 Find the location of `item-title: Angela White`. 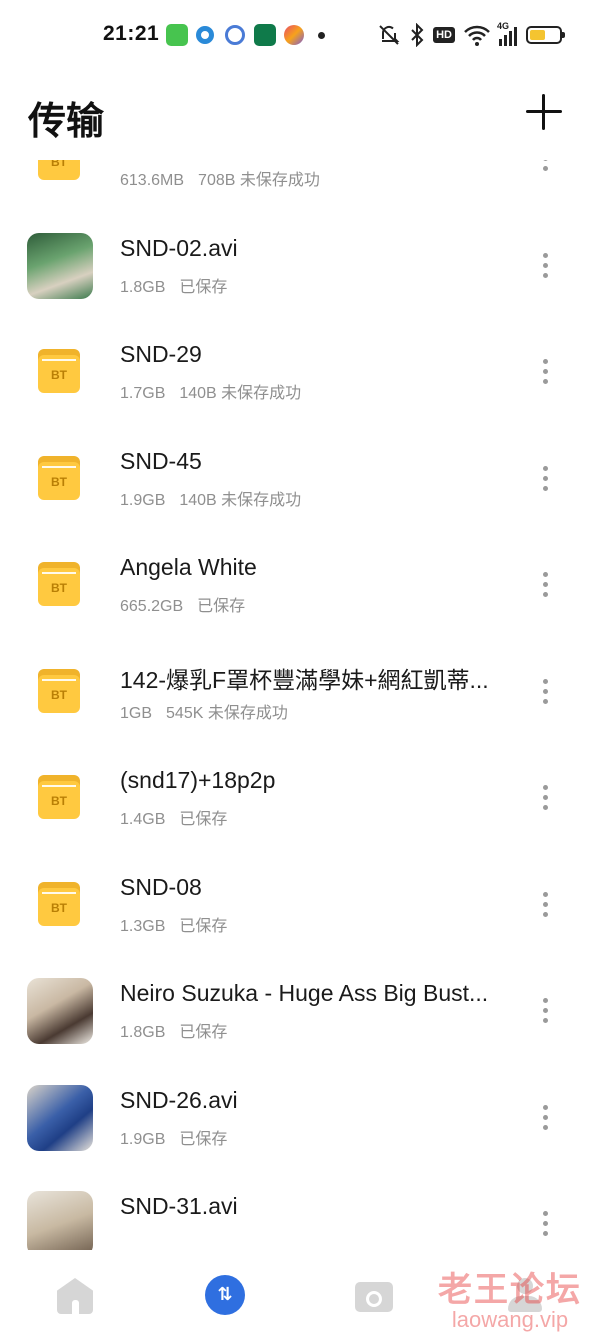

item-title: Angela White is located at coordinates (188, 567).